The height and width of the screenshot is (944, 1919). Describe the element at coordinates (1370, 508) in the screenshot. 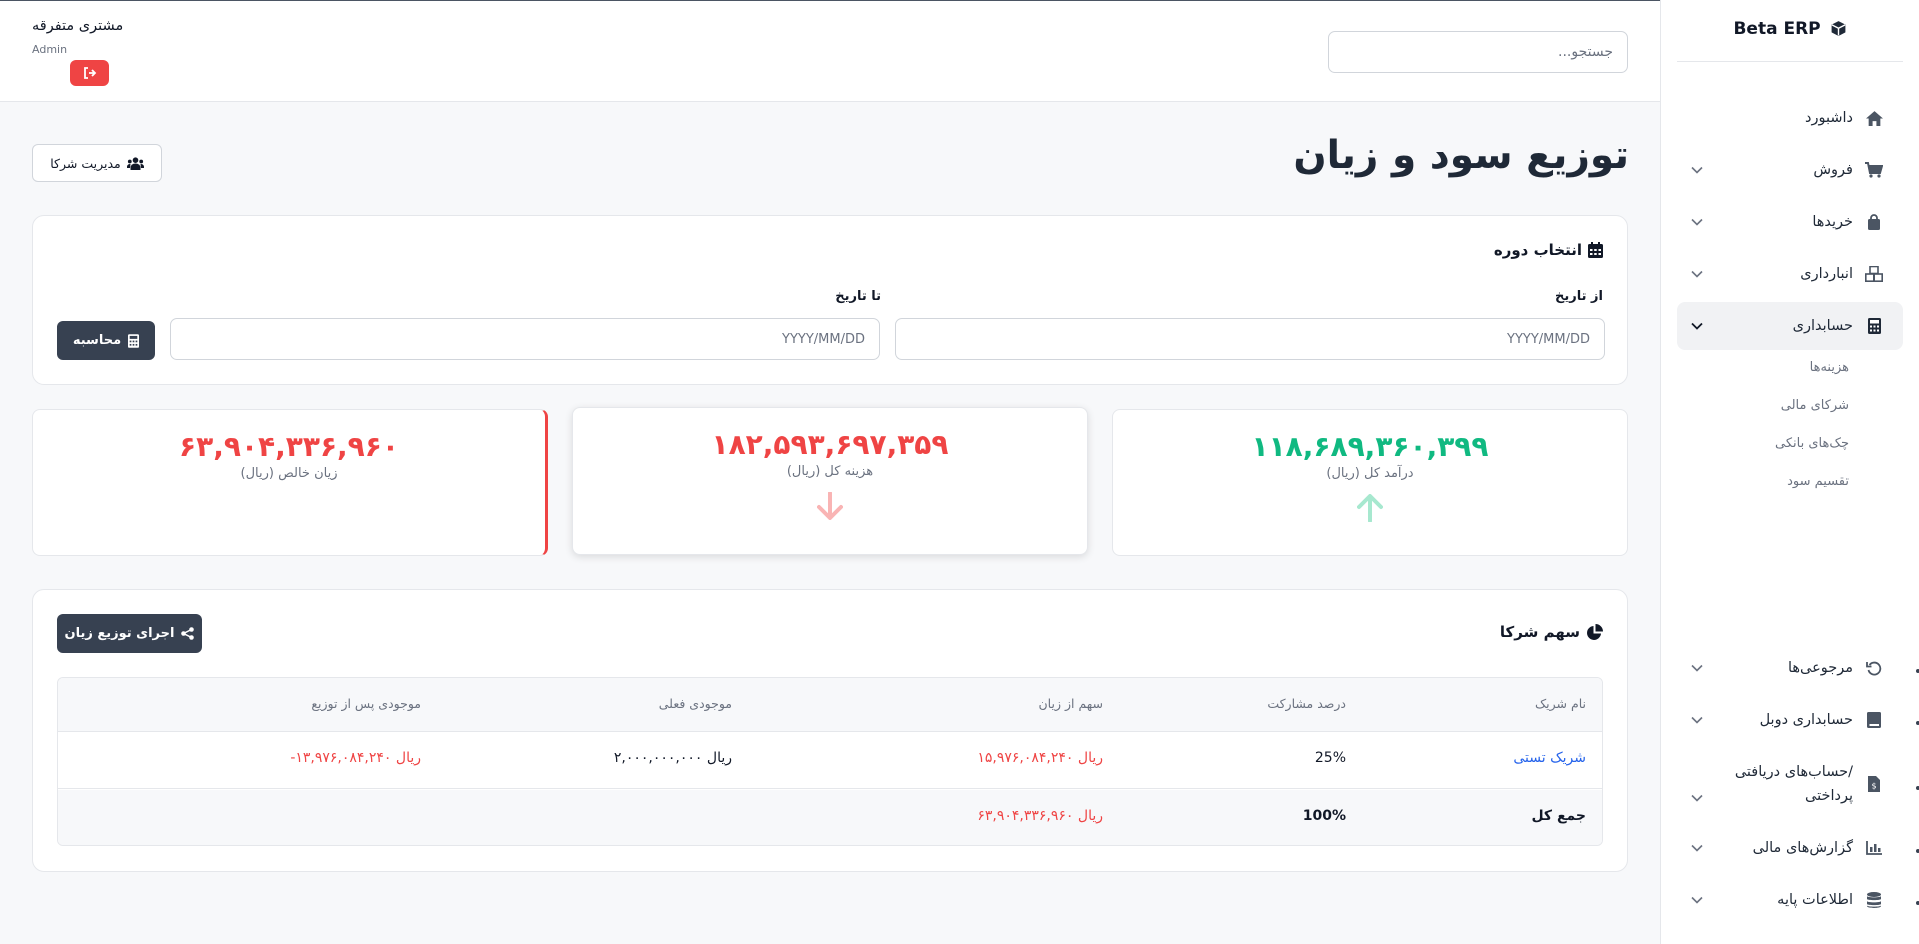

I see `arrow-up-icon` at that location.